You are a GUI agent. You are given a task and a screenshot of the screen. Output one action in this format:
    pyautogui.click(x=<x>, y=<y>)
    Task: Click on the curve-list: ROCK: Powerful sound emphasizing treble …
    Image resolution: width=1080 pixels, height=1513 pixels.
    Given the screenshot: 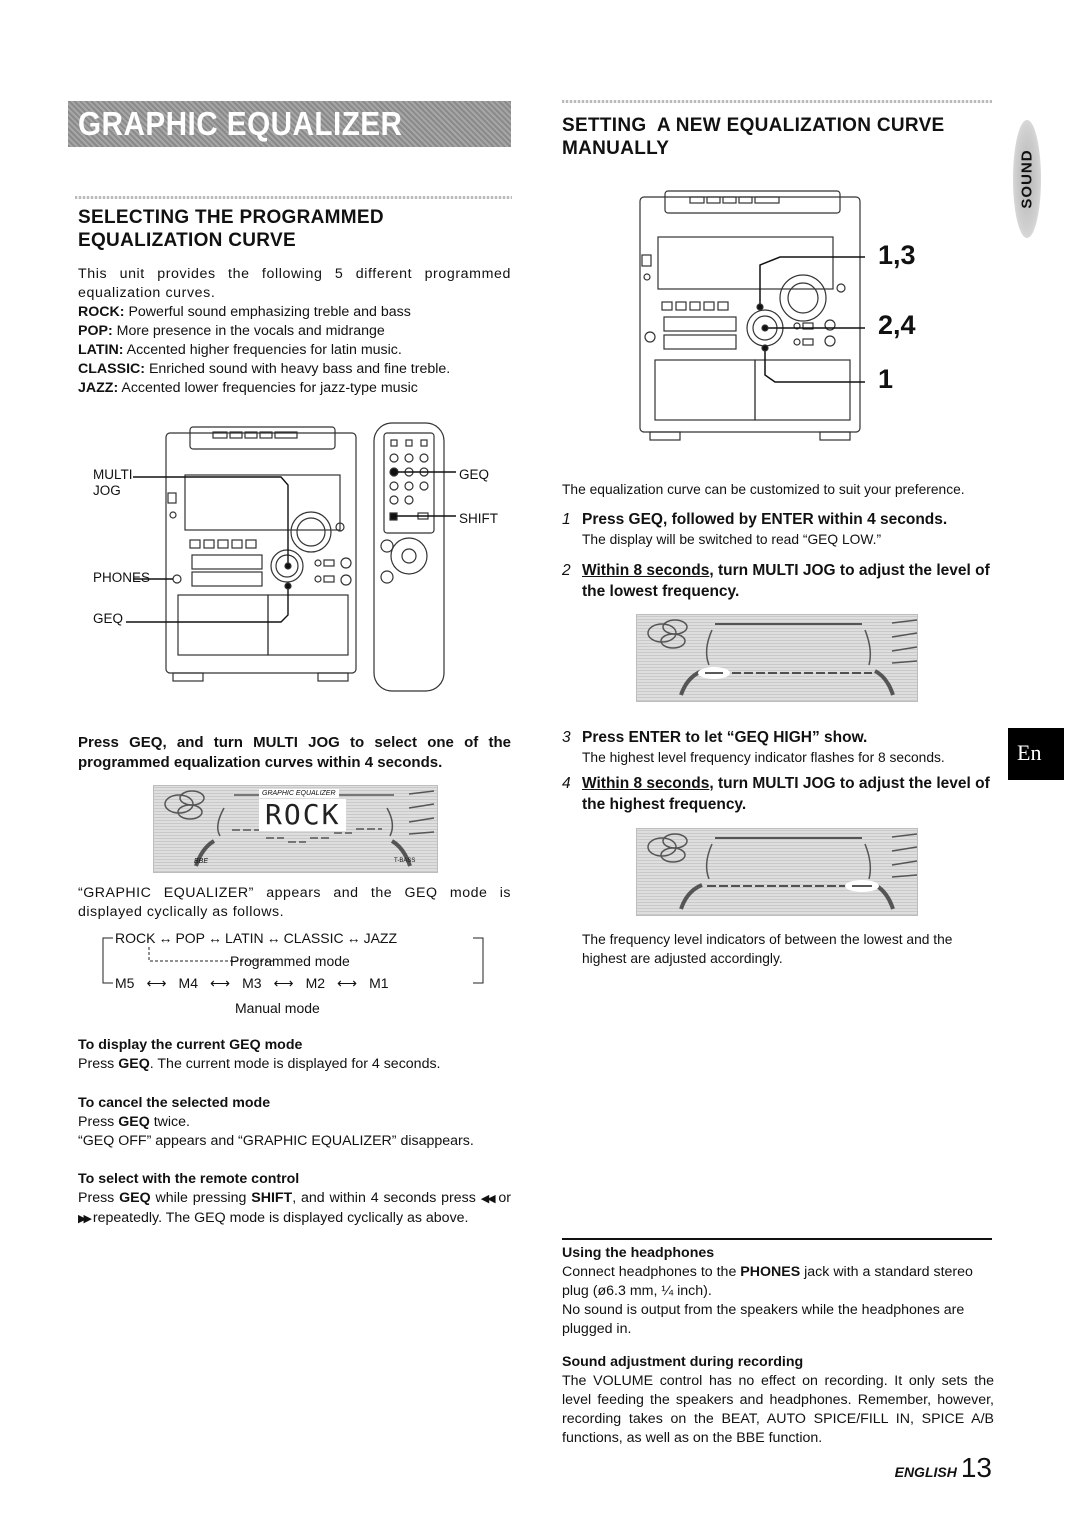 What is the action you would take?
    pyautogui.click(x=294, y=350)
    